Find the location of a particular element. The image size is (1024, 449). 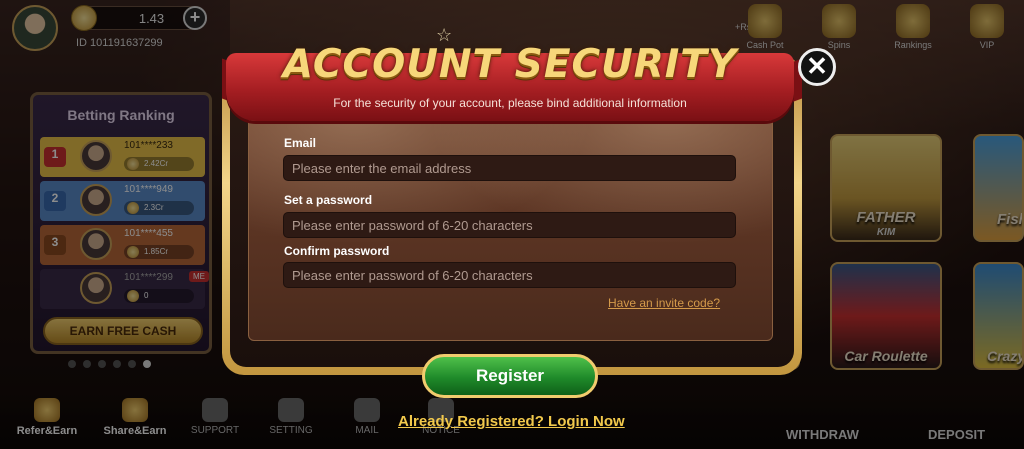

close-icon: ✕ is located at coordinates (817, 67).